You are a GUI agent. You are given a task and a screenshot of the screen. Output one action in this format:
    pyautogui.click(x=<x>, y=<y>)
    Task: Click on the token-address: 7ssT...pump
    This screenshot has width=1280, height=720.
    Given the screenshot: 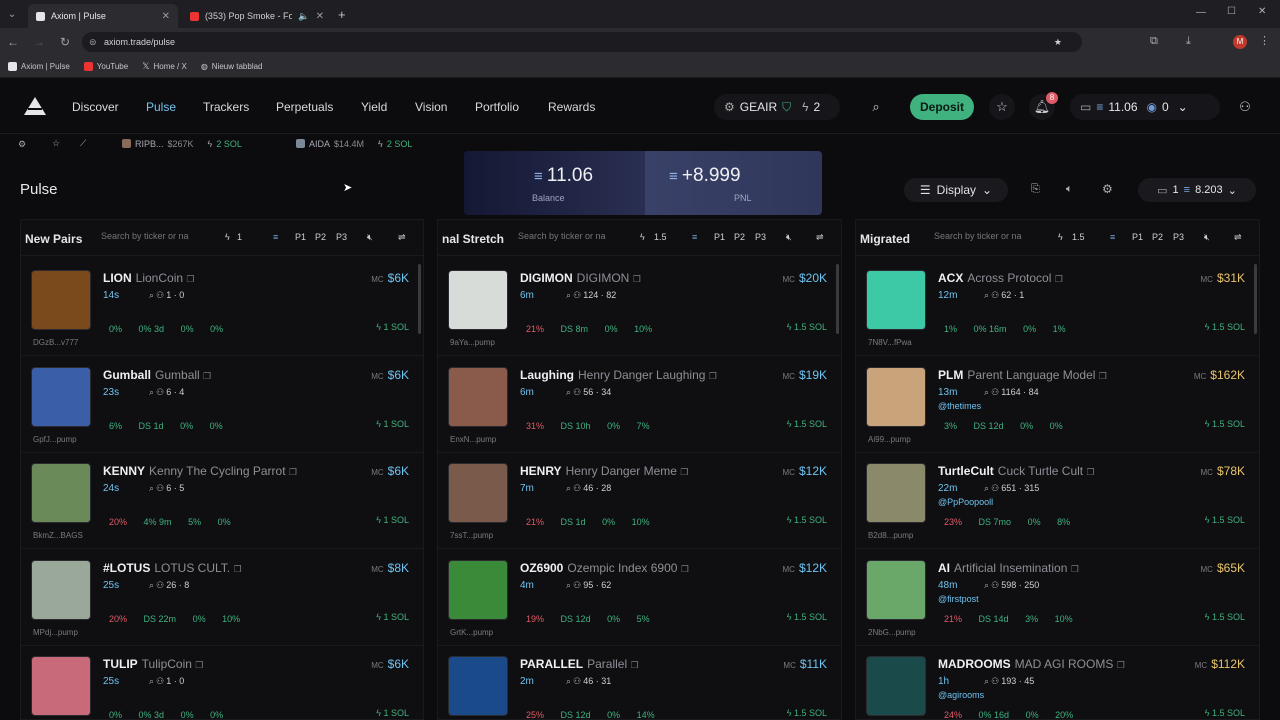 What is the action you would take?
    pyautogui.click(x=471, y=535)
    